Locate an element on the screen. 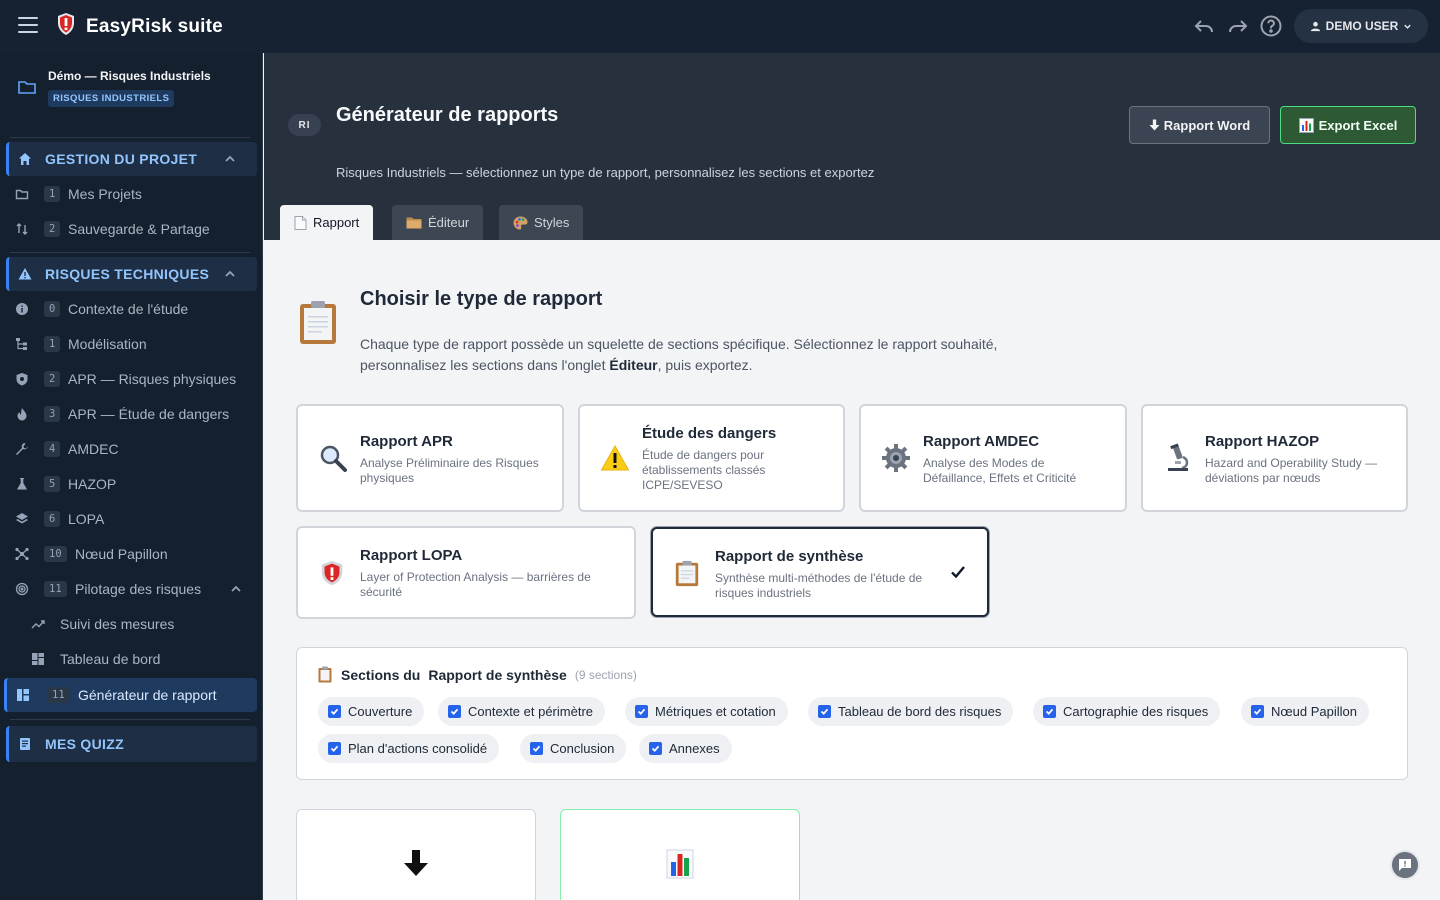 Image resolution: width=1440 pixels, height=900 pixels. sidebar-item-suivi-mesures: Suivi des mesures is located at coordinates (131, 623).